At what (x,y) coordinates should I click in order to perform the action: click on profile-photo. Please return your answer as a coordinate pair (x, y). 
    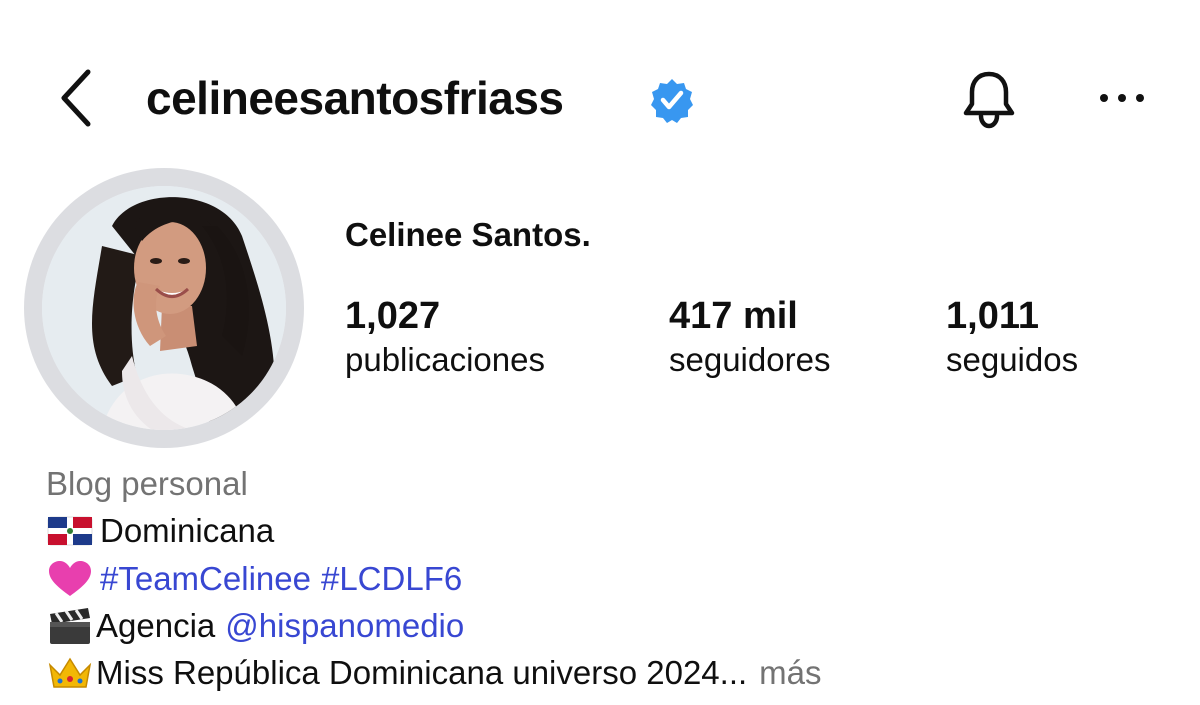
    Looking at the image, I should click on (164, 308).